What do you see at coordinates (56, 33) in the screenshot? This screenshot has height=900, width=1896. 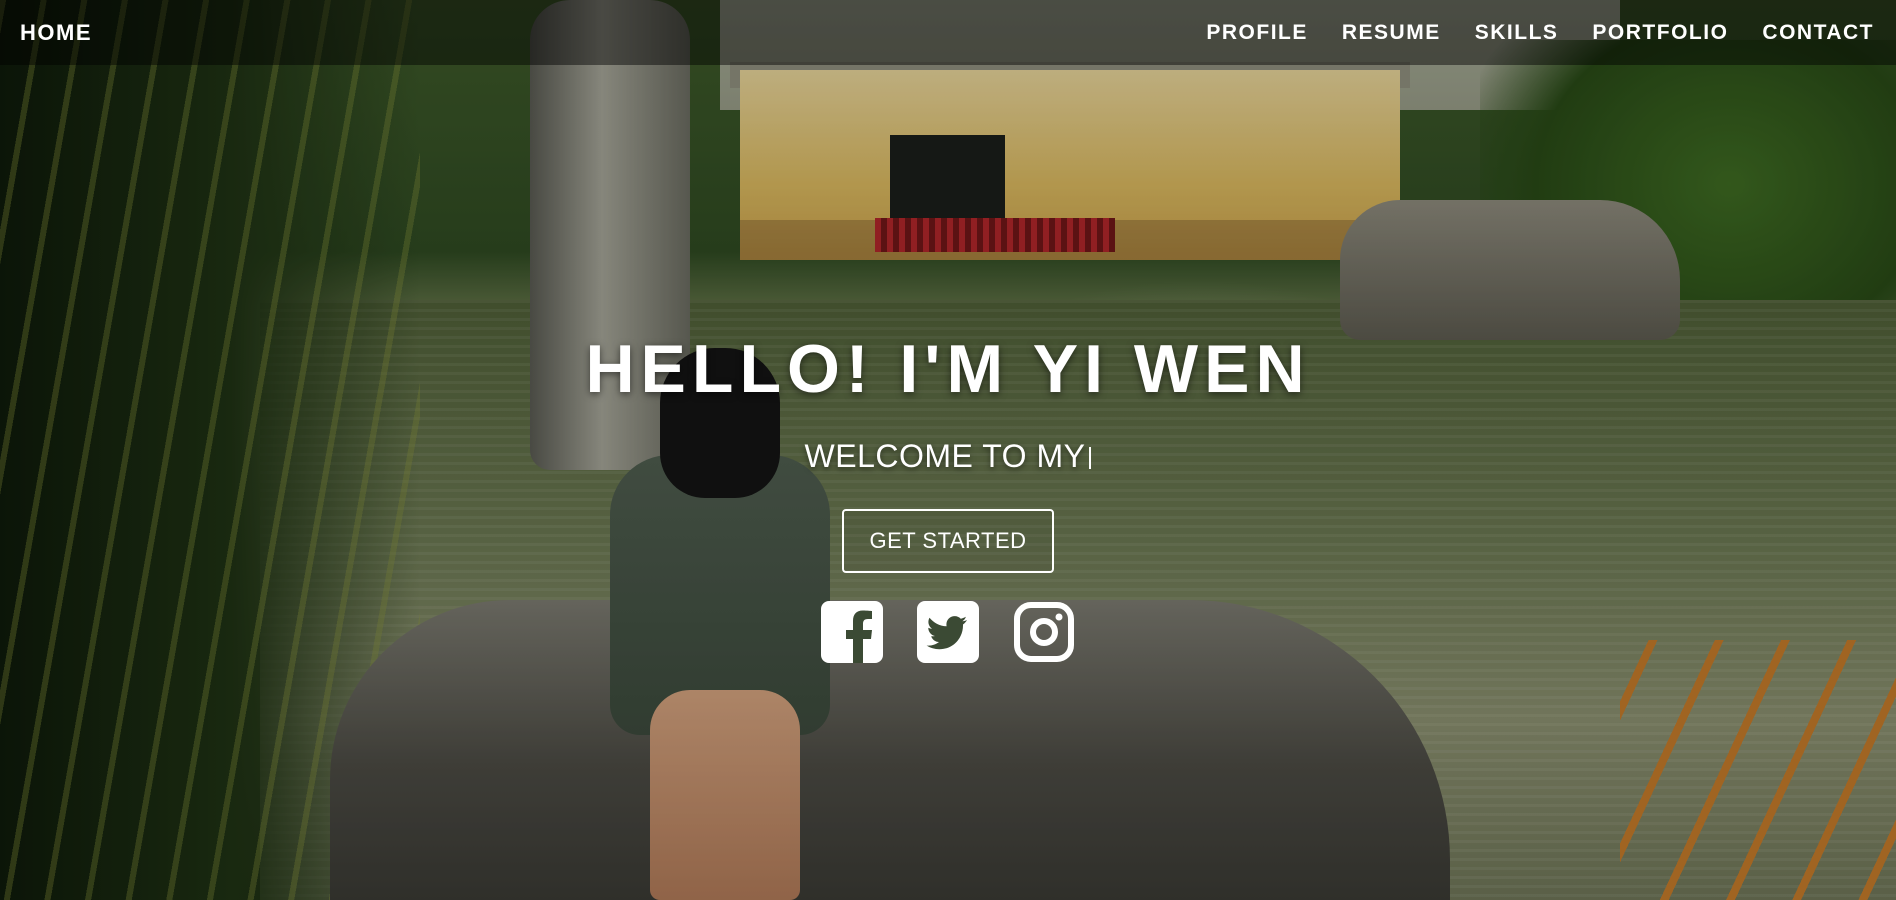 I see `nav-home-link: HOME` at bounding box center [56, 33].